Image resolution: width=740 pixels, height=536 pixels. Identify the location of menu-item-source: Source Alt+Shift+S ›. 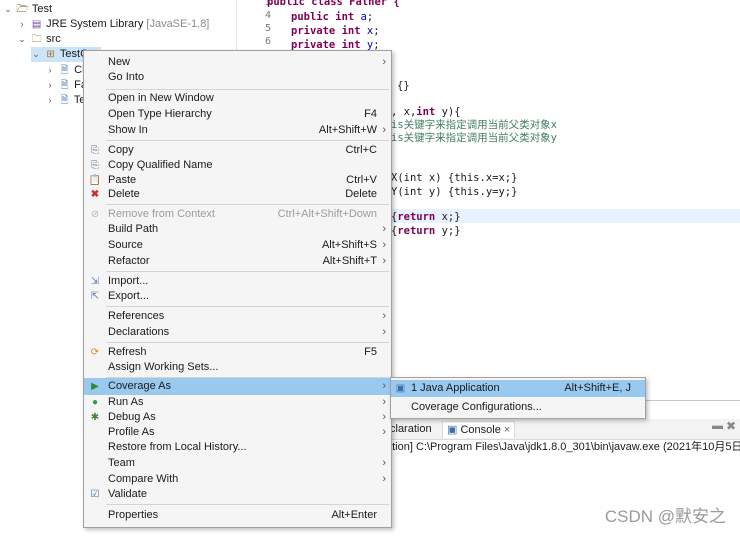
(237, 245).